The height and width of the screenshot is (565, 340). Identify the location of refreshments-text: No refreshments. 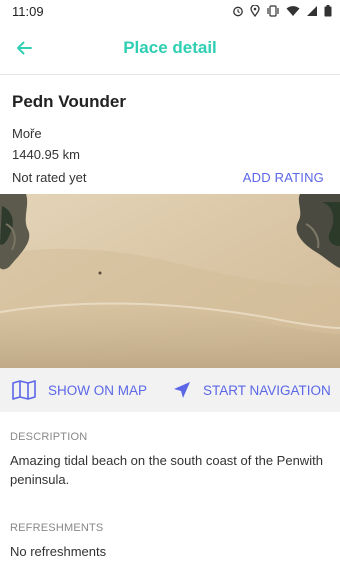
(58, 551).